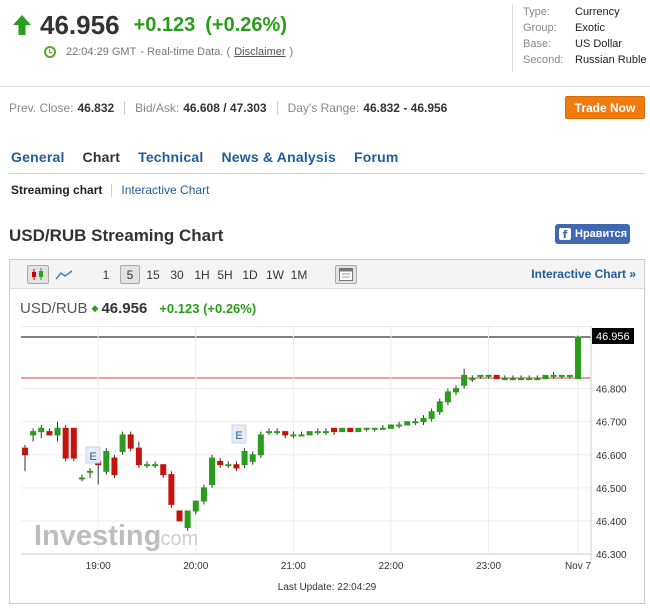 This screenshot has width=650, height=609. Describe the element at coordinates (578, 566) in the screenshot. I see `x-tick-label: Nov 7` at that location.